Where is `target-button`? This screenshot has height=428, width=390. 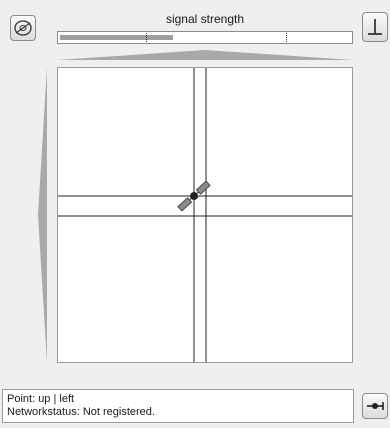 target-button is located at coordinates (23, 28).